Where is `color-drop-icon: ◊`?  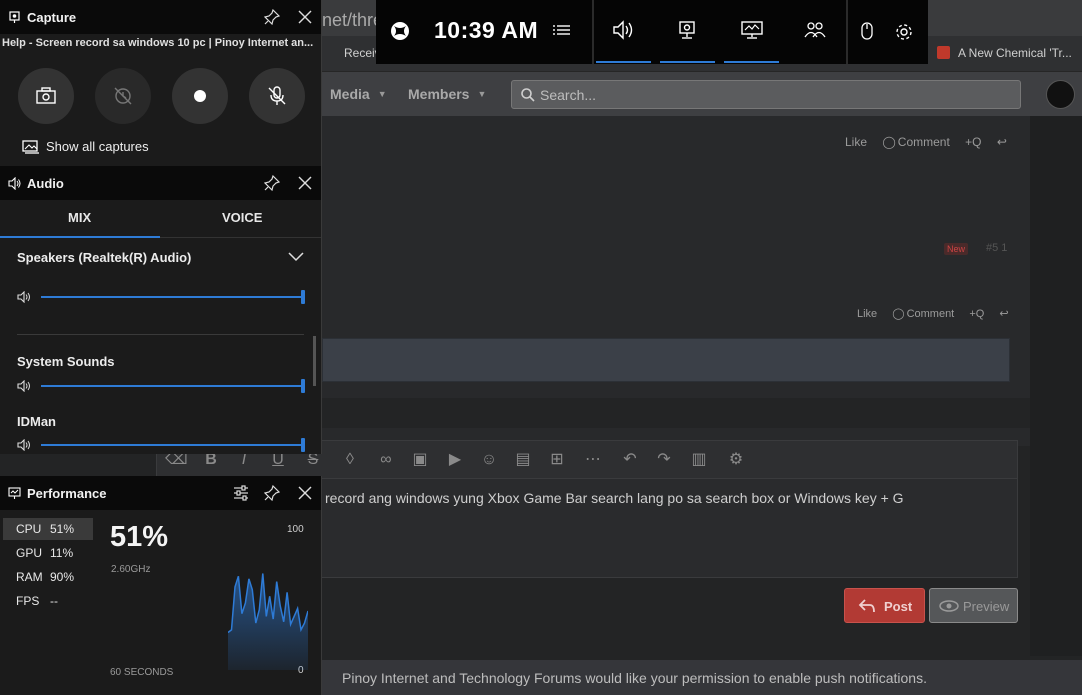 color-drop-icon: ◊ is located at coordinates (350, 460).